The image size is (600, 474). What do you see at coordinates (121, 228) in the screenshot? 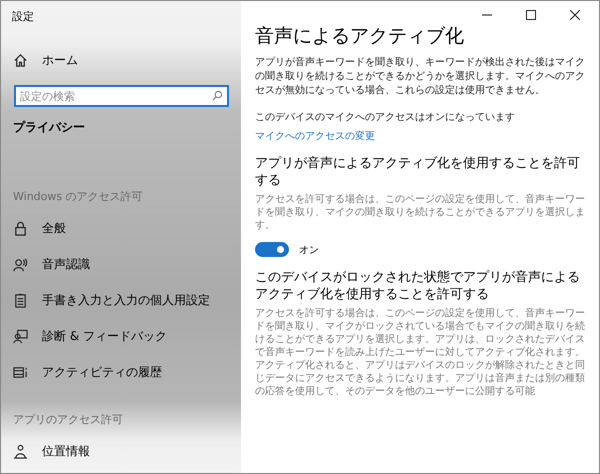
I see `sidebar-item: 全般` at bounding box center [121, 228].